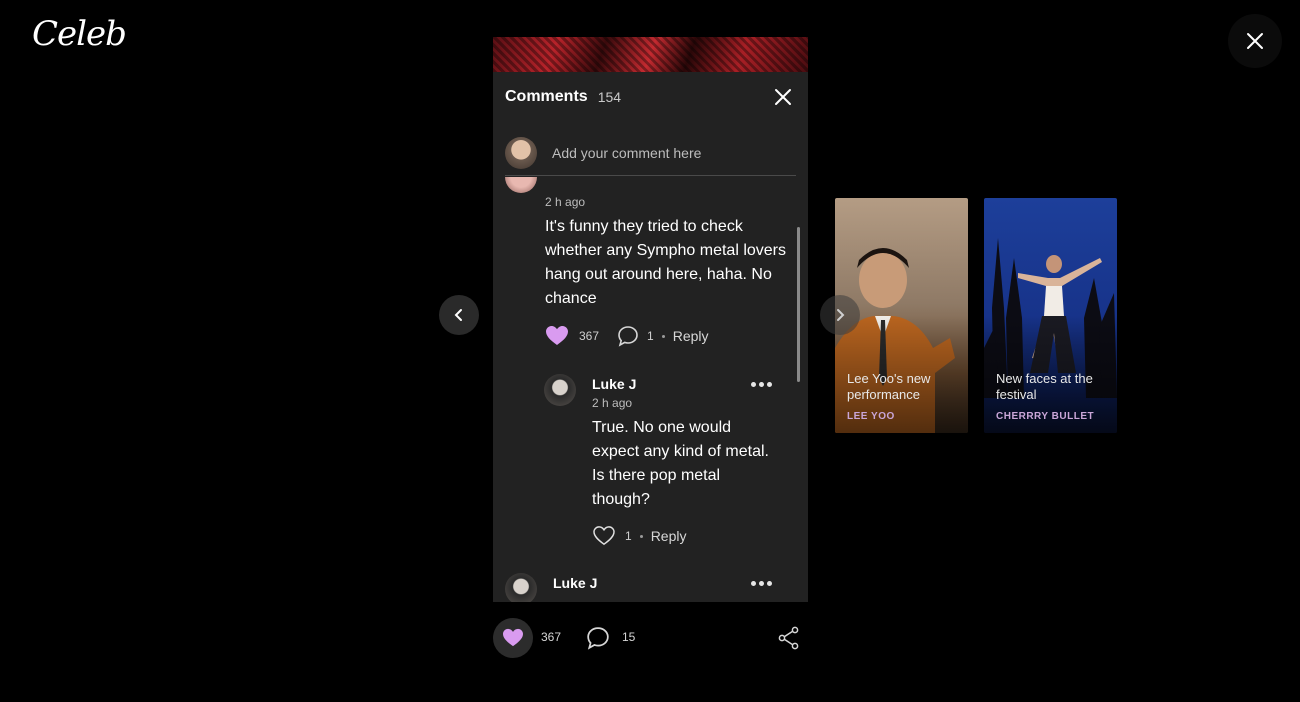  What do you see at coordinates (789, 638) in the screenshot?
I see `share-icon` at bounding box center [789, 638].